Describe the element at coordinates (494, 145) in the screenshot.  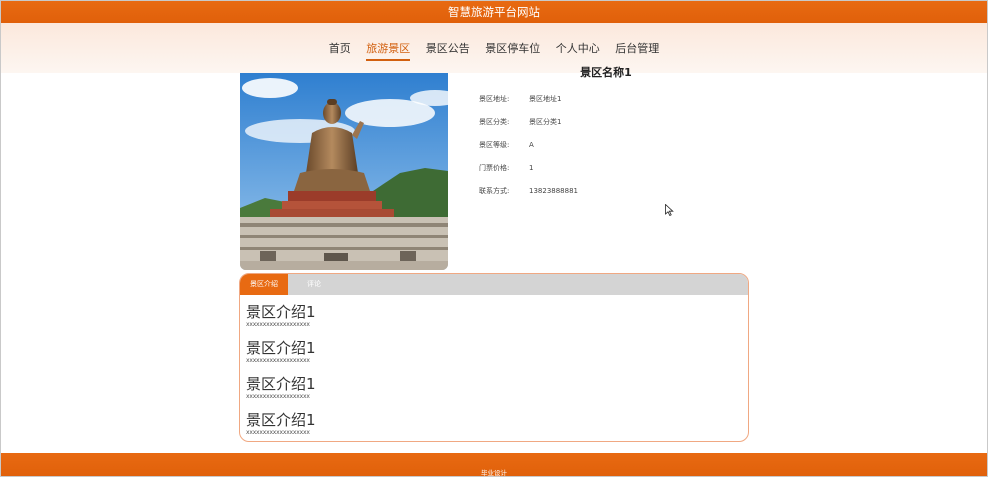
I see `info-label: 景区等级:` at that location.